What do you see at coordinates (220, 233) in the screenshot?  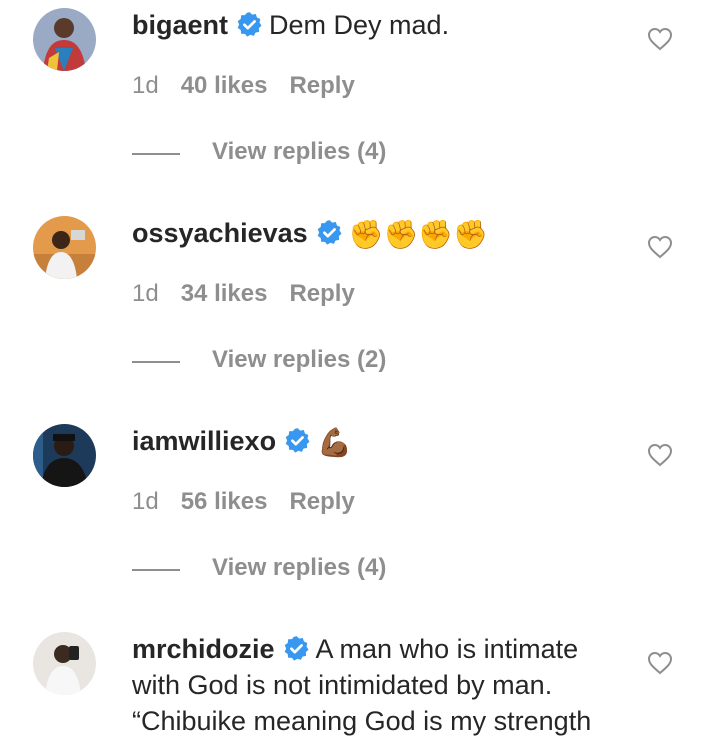 I see `comment-username: ossyachievas` at bounding box center [220, 233].